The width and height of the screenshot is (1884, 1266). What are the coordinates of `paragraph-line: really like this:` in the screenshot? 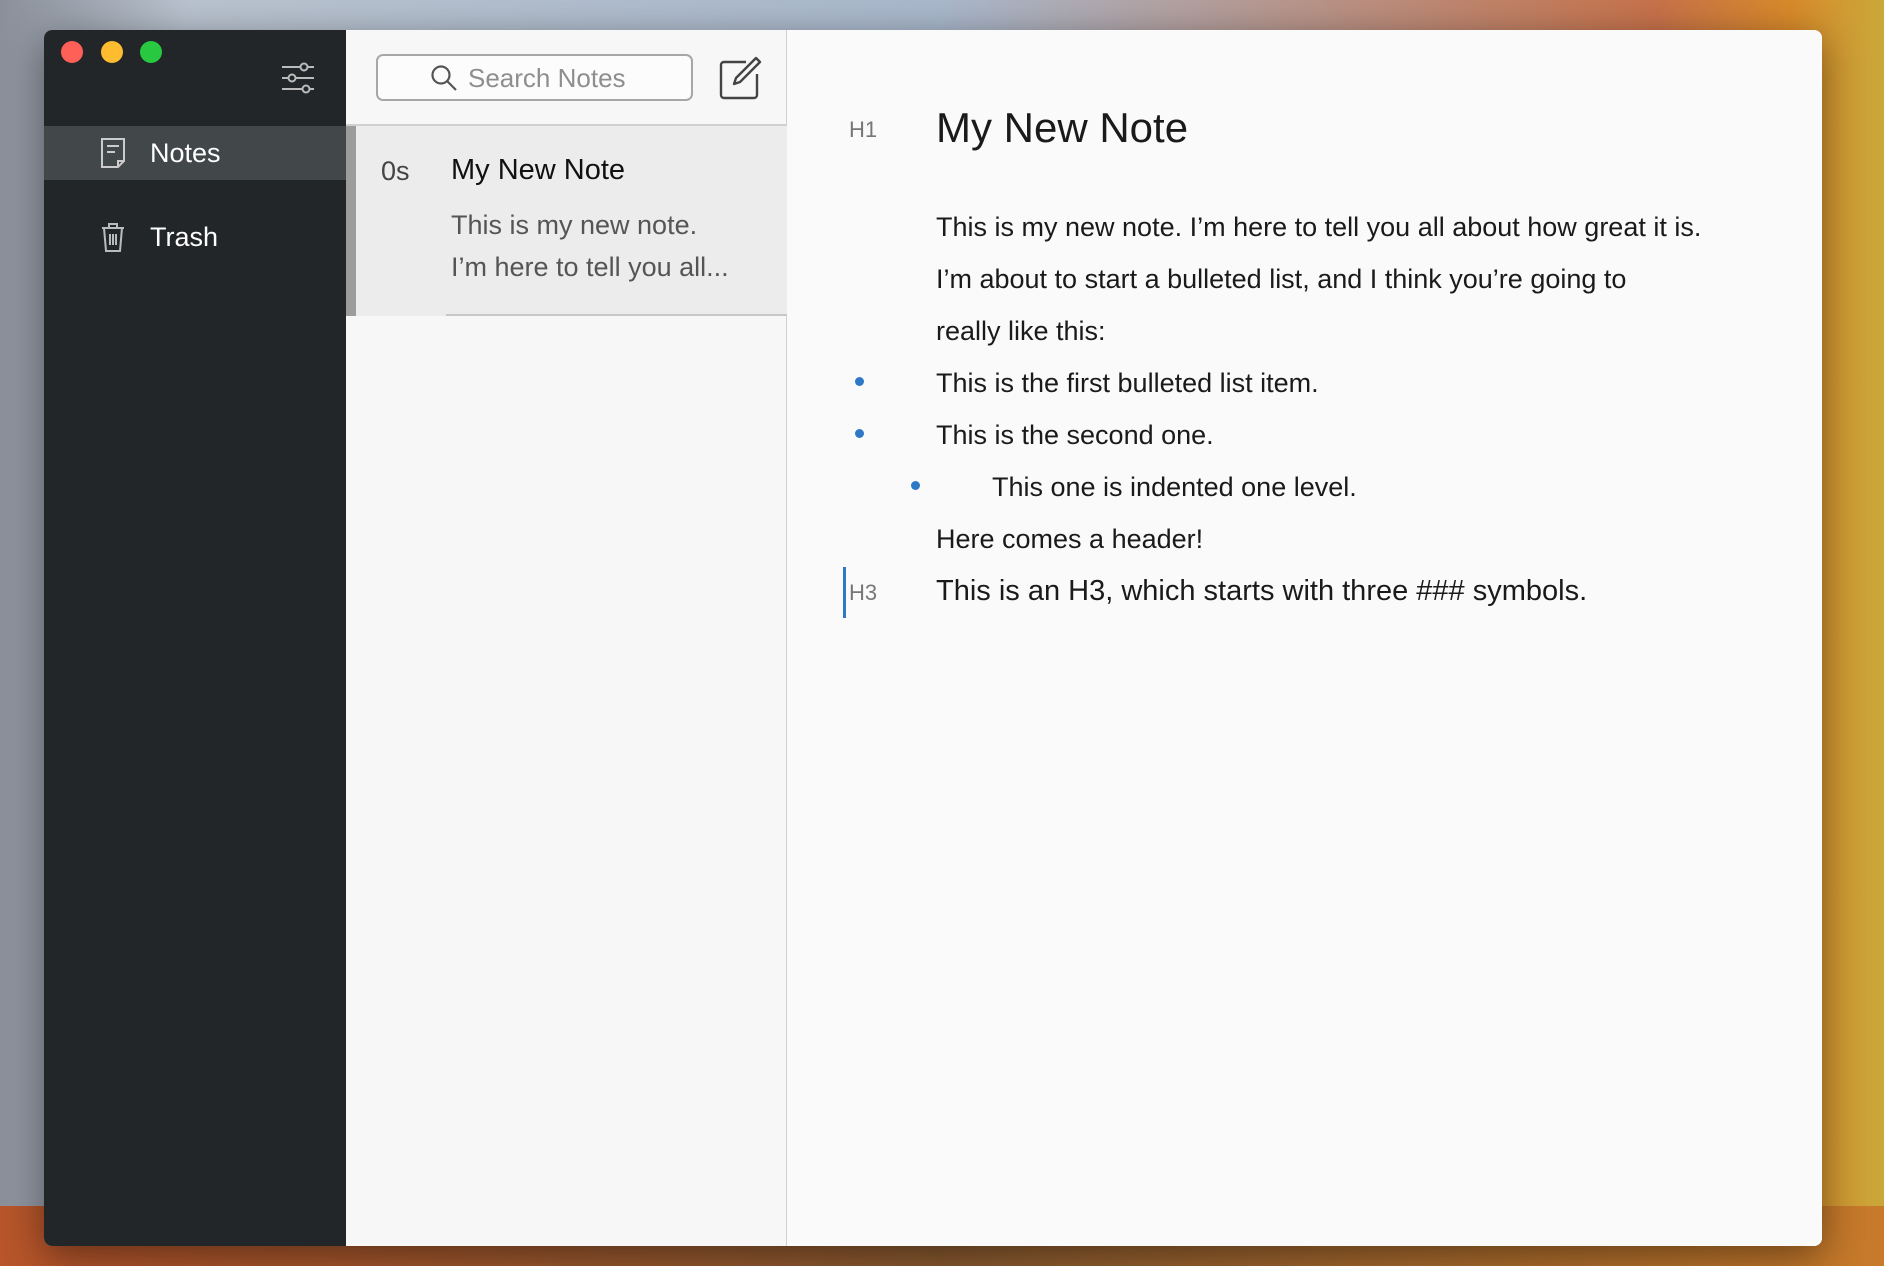 It's located at (1021, 331).